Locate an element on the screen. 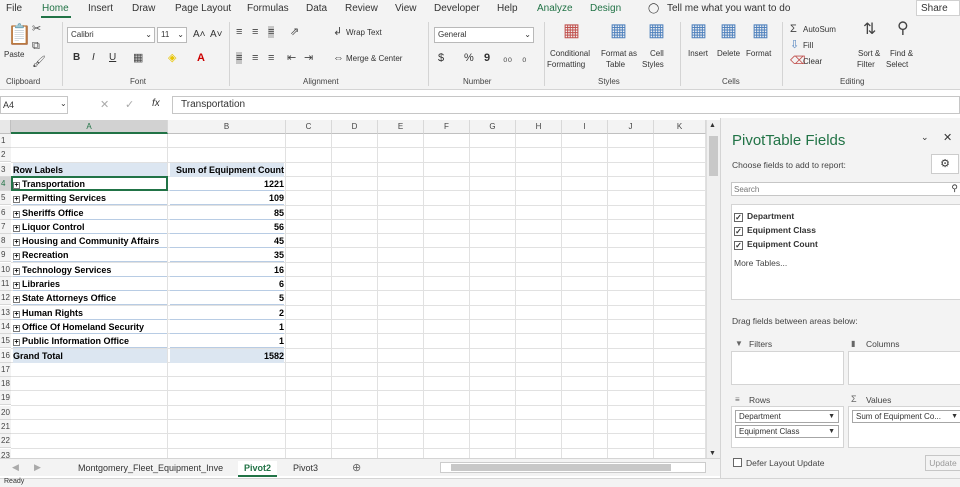 This screenshot has width=960, height=487. pivot-row-value: 56 is located at coordinates (227, 227).